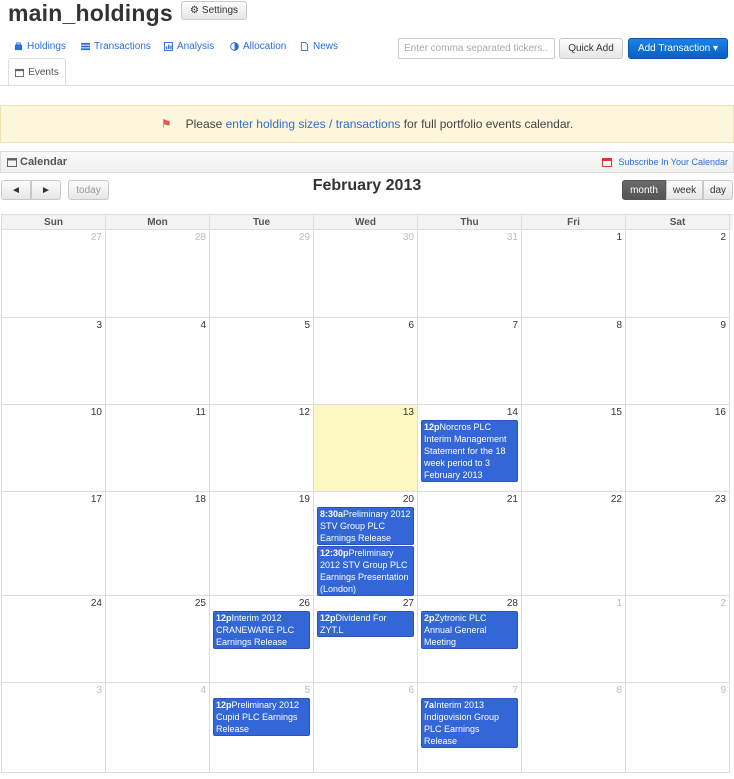  I want to click on day-number: 24, so click(96, 603).